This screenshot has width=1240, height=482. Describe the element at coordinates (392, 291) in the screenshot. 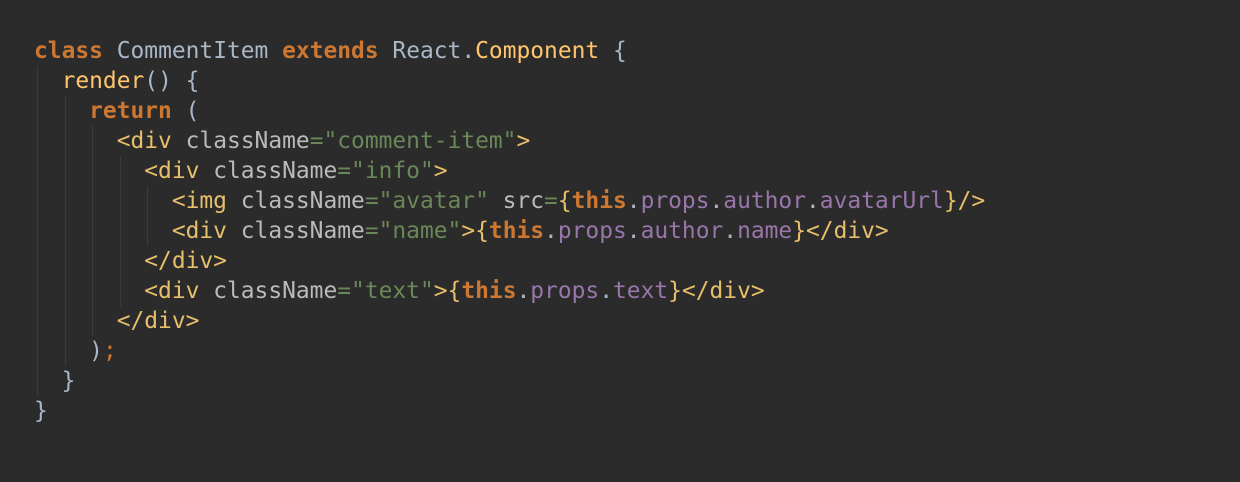

I see `code-token: "text"` at that location.